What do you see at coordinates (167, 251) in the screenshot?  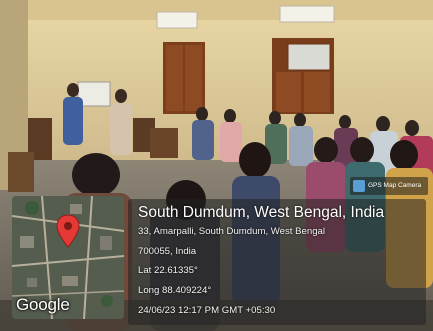 I see `address-line-2: 700055, India` at bounding box center [167, 251].